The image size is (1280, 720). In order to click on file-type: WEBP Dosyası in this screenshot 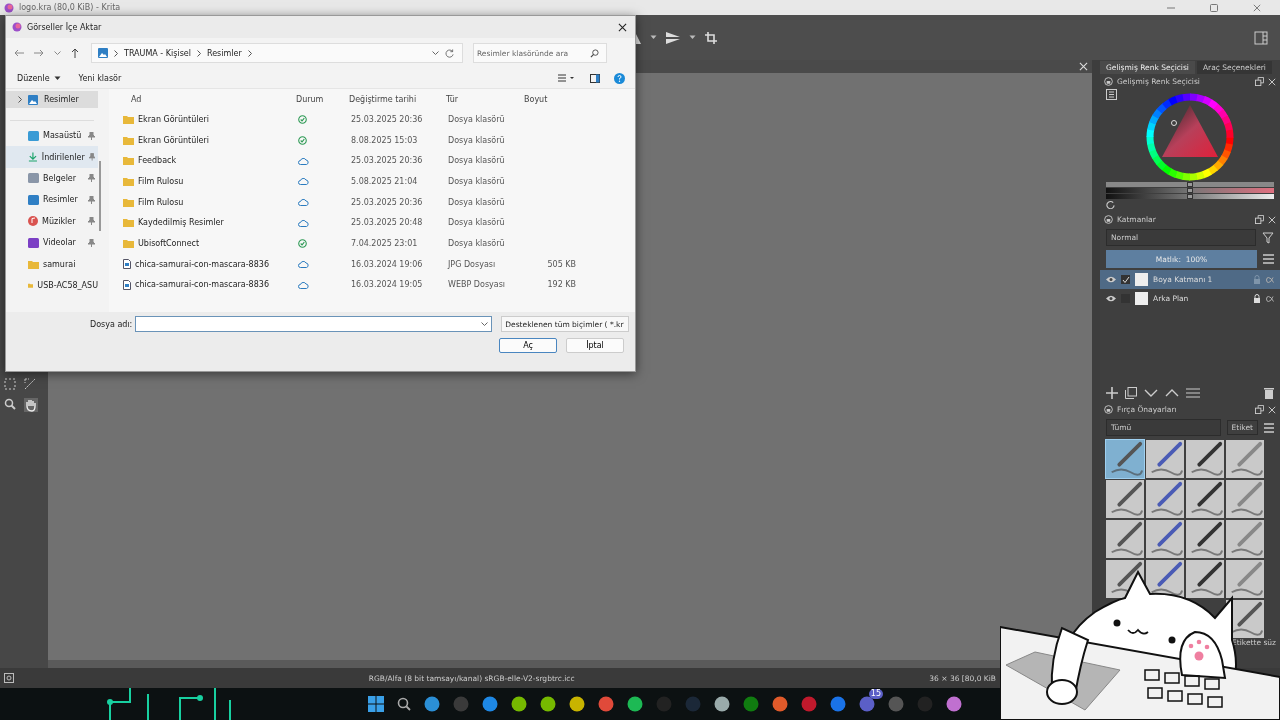, I will do `click(477, 285)`.